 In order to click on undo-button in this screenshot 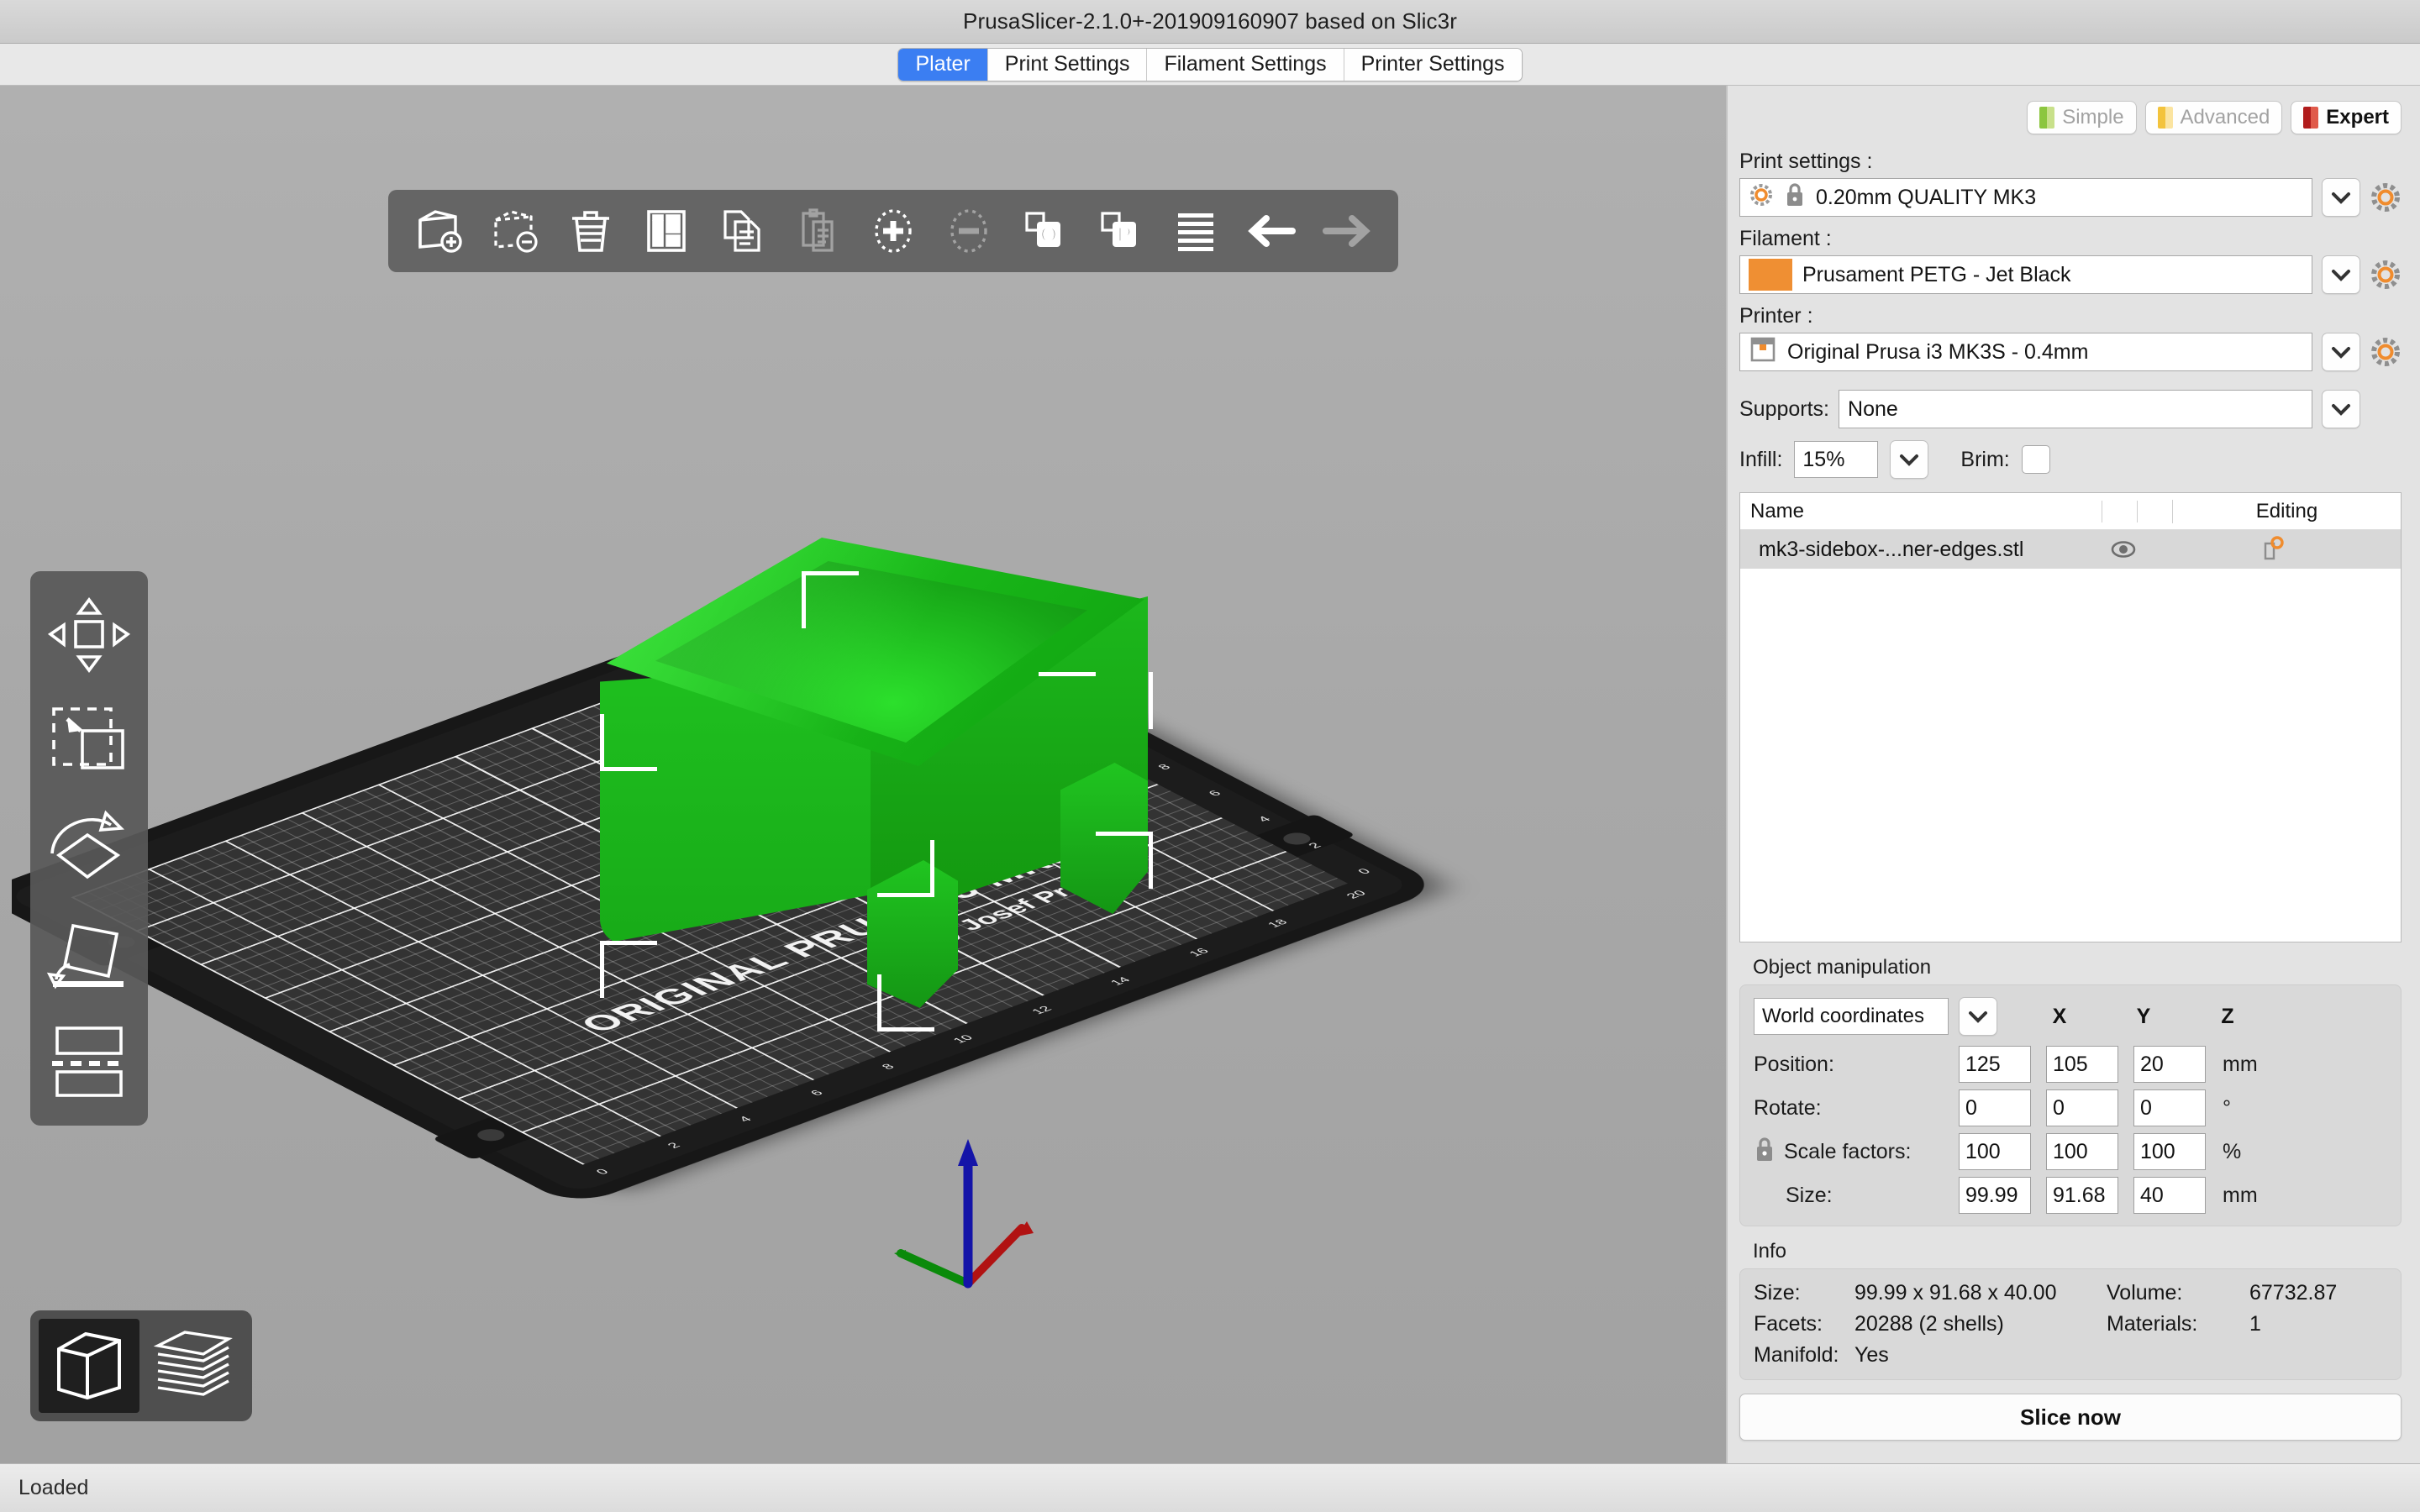, I will do `click(1271, 231)`.